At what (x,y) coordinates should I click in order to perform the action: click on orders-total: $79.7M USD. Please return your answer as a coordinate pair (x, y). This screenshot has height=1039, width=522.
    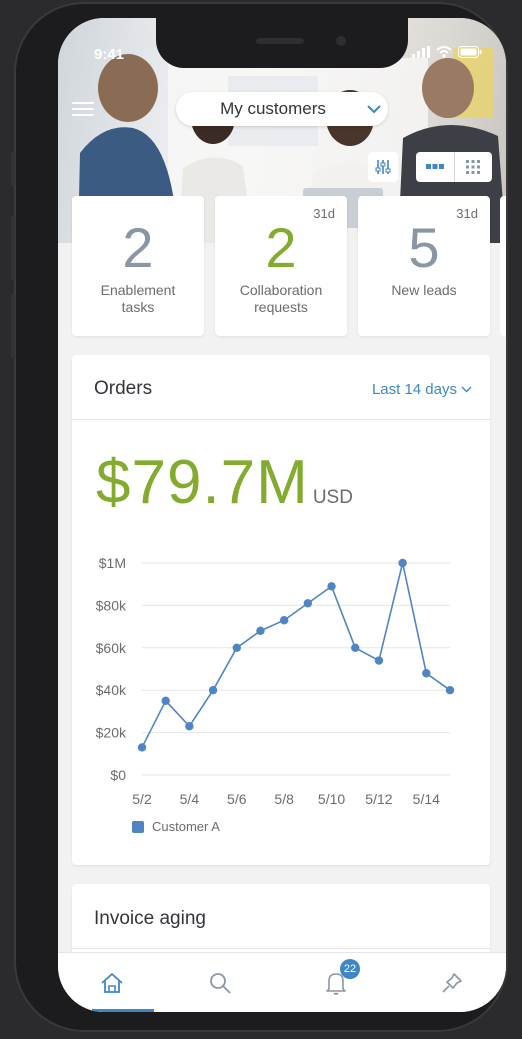
    Looking at the image, I should click on (224, 482).